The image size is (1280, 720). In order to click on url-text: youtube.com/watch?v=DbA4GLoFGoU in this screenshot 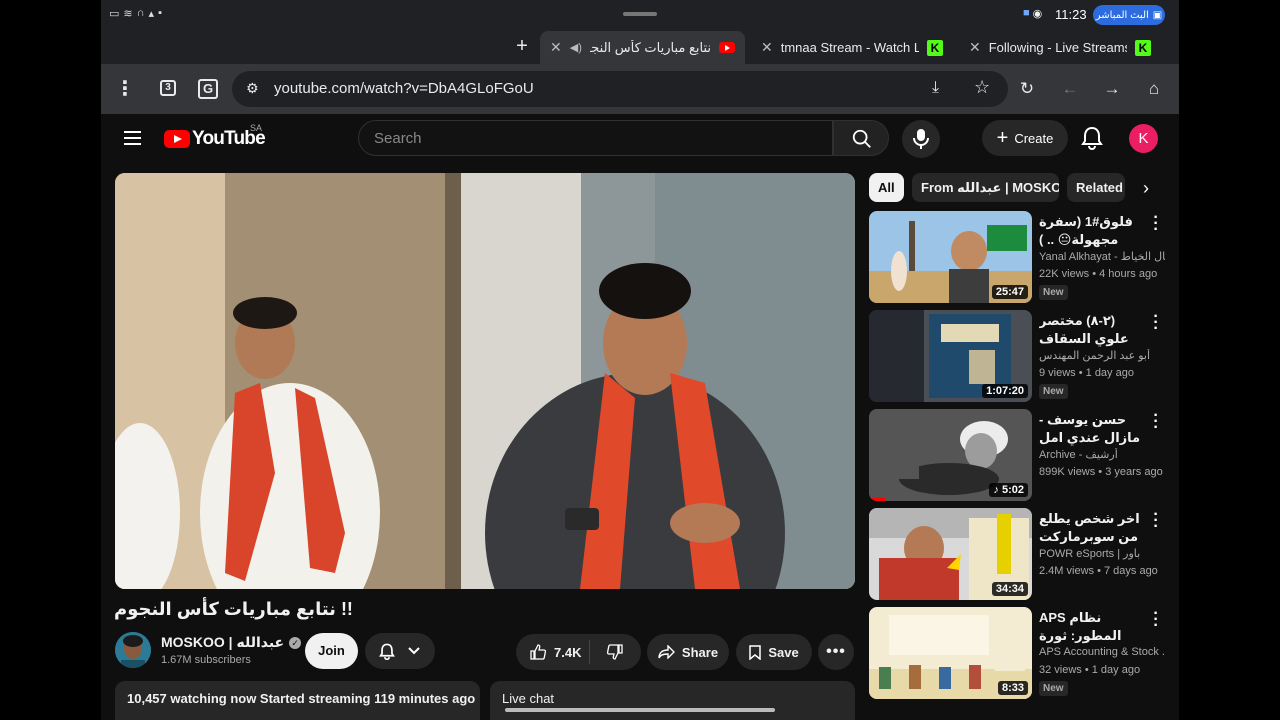, I will do `click(404, 88)`.